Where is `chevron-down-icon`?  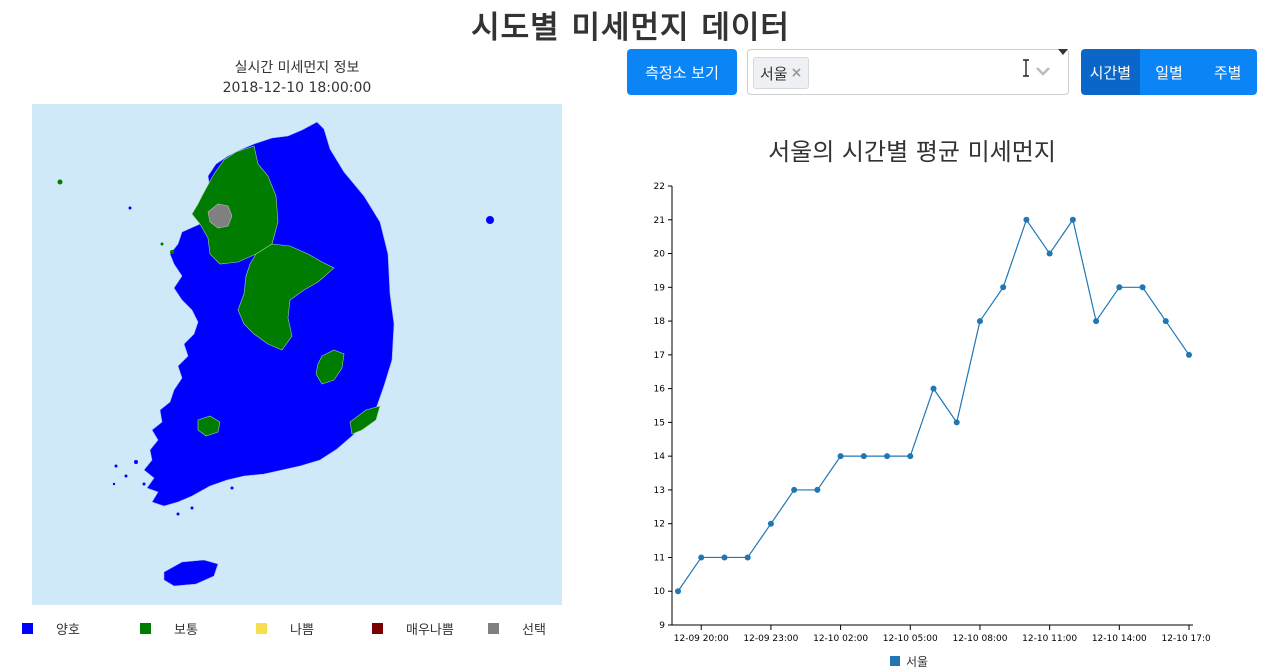
chevron-down-icon is located at coordinates (1043, 71).